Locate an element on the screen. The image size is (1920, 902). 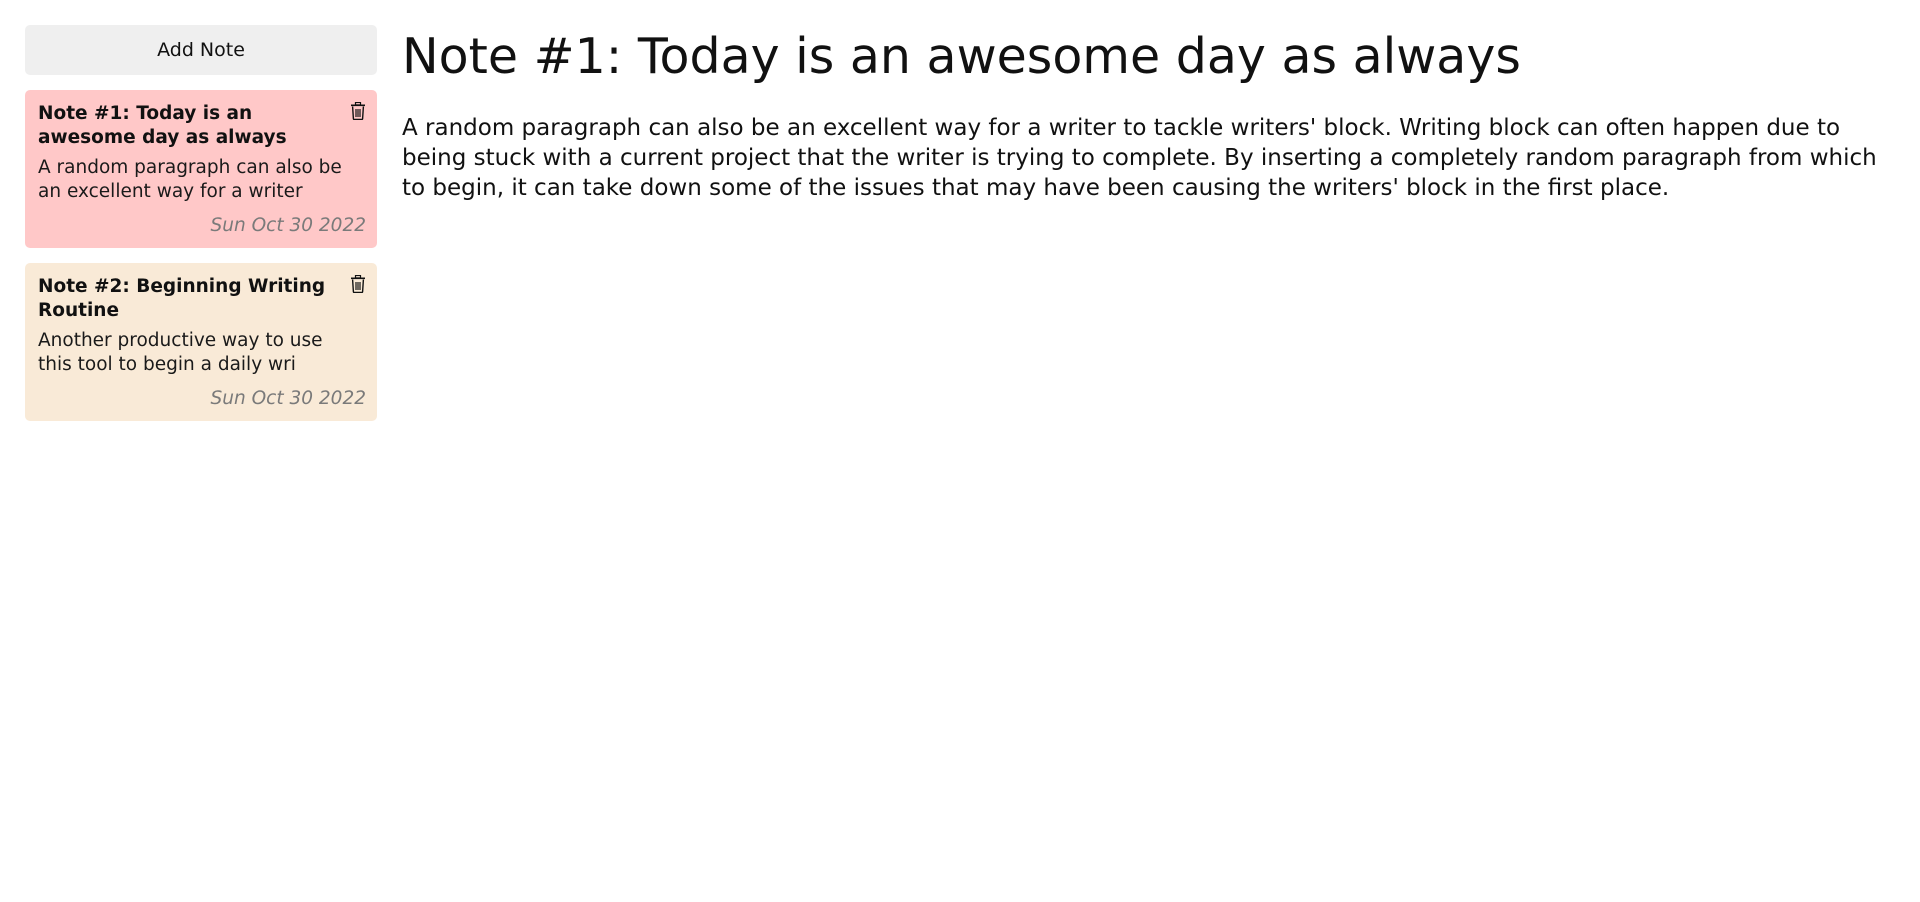
add-note-button: Add Note is located at coordinates (201, 50).